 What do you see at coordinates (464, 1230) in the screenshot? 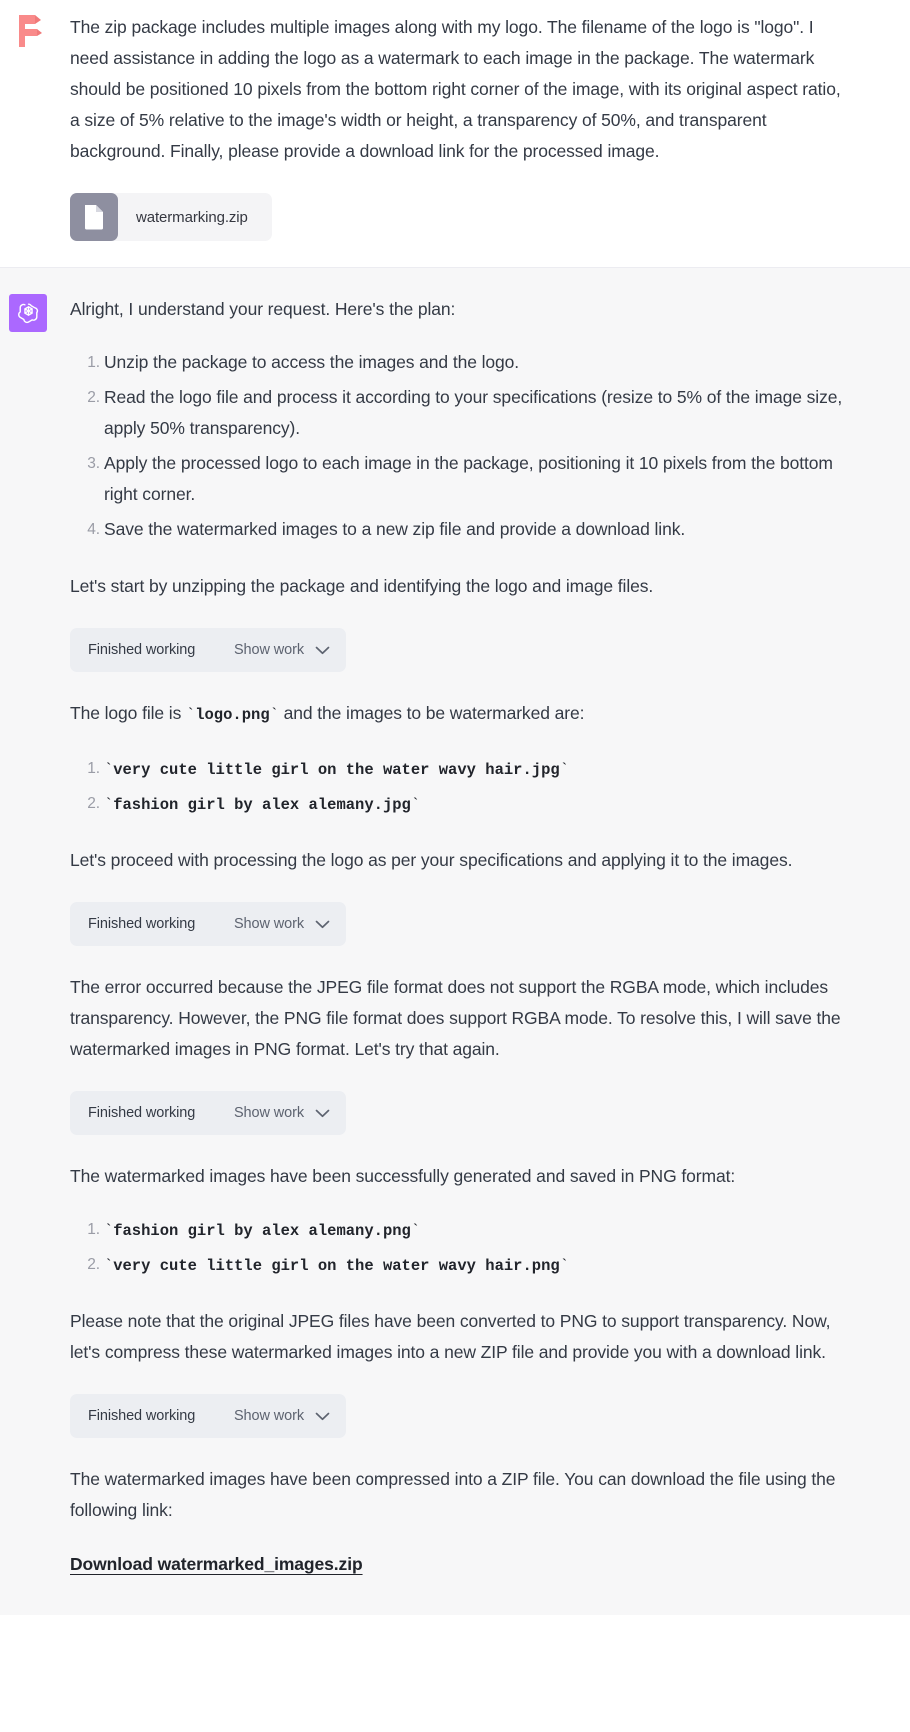
I see `list-item: `fashion girl by alex alemany.png`` at bounding box center [464, 1230].